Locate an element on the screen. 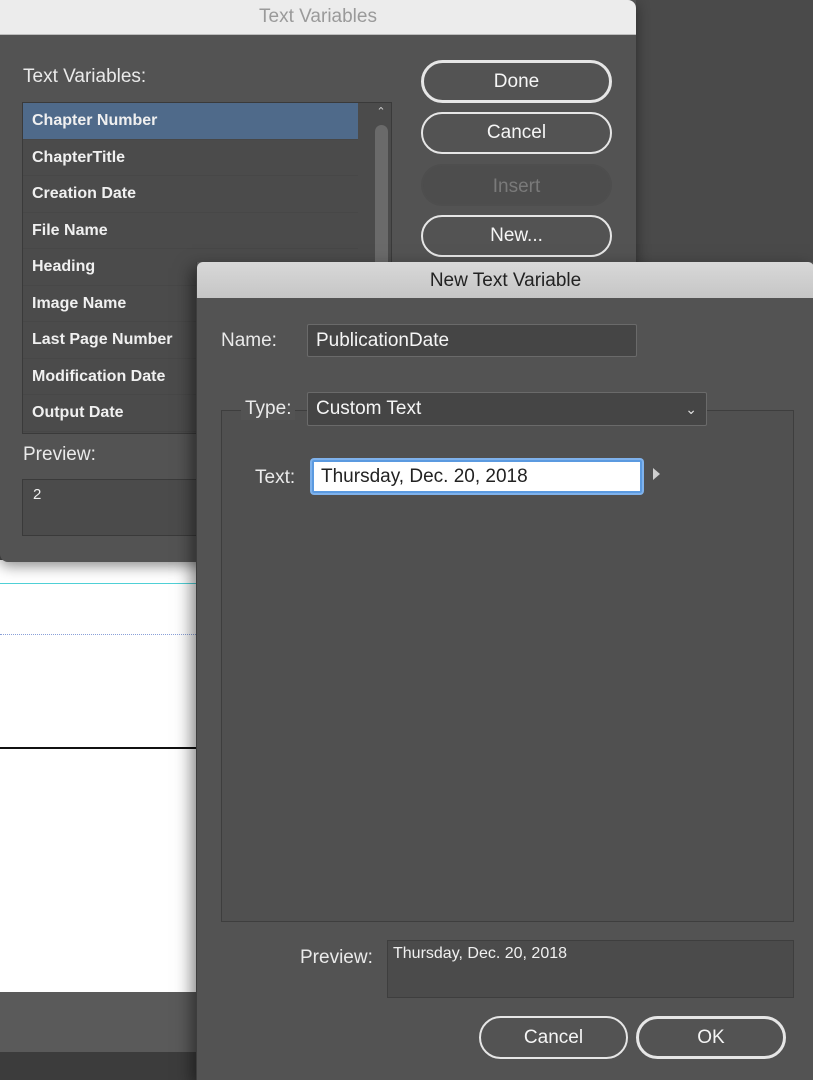 Image resolution: width=813 pixels, height=1080 pixels. name-field: PublicationDate is located at coordinates (472, 340).